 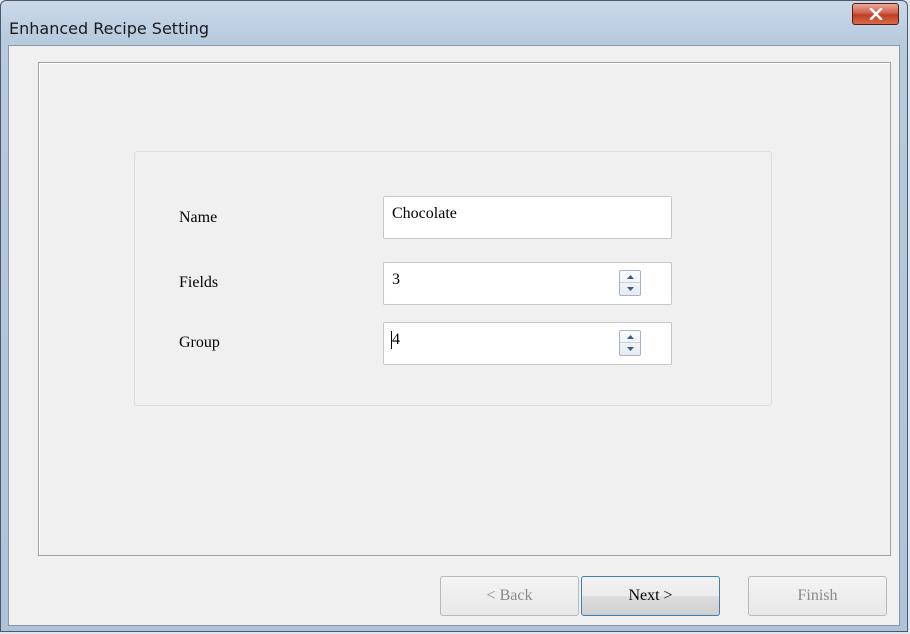 I want to click on close-icon, so click(x=875, y=14).